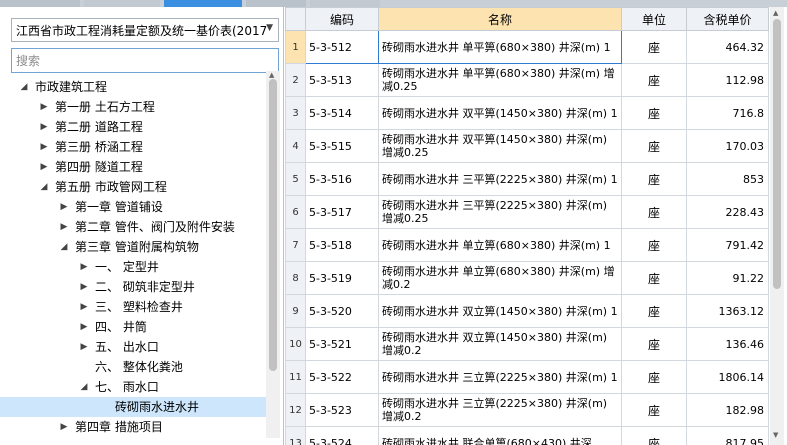  Describe the element at coordinates (777, 226) in the screenshot. I see `grid-scrollbar: ▲ ▼` at that location.